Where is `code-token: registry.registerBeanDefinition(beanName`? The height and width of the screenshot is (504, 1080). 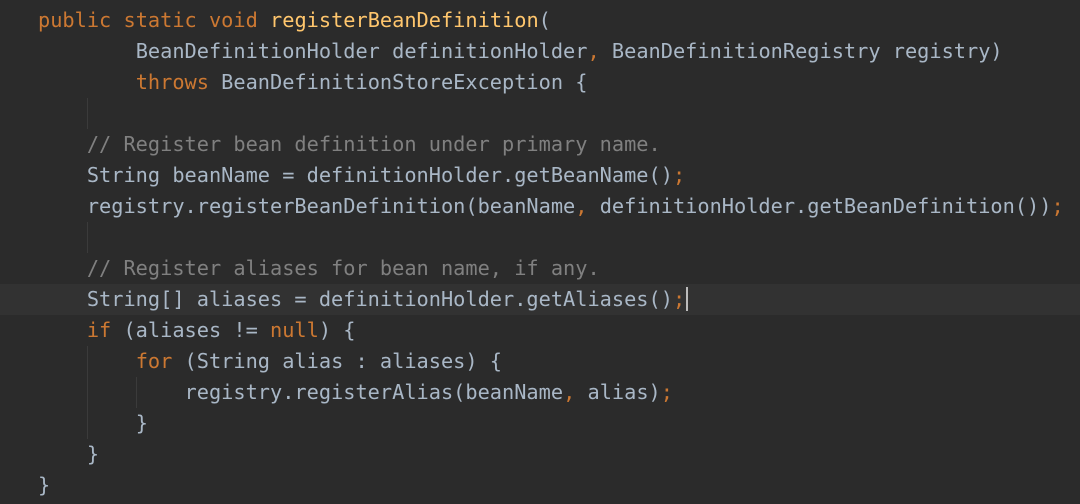
code-token: registry.registerBeanDefinition(beanName is located at coordinates (331, 206).